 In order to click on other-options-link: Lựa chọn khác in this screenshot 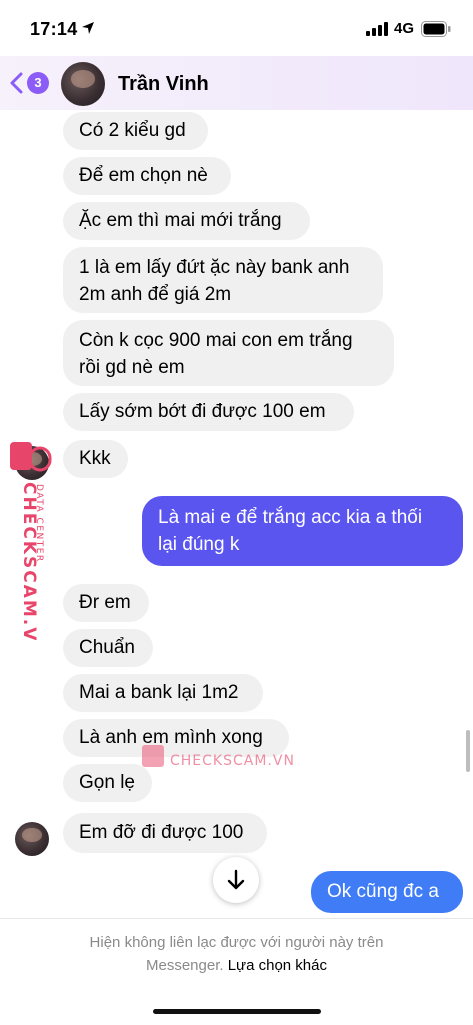, I will do `click(277, 965)`.